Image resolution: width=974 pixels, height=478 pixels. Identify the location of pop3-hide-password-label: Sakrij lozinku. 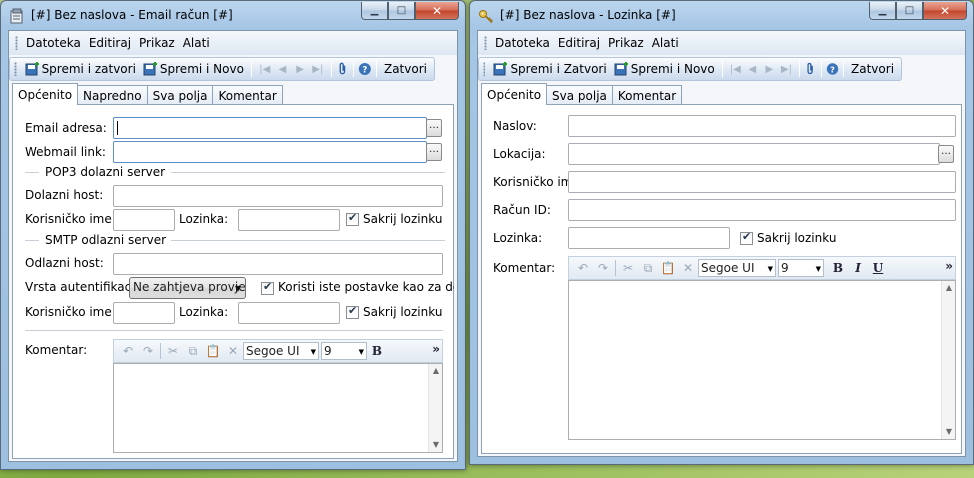
(402, 219).